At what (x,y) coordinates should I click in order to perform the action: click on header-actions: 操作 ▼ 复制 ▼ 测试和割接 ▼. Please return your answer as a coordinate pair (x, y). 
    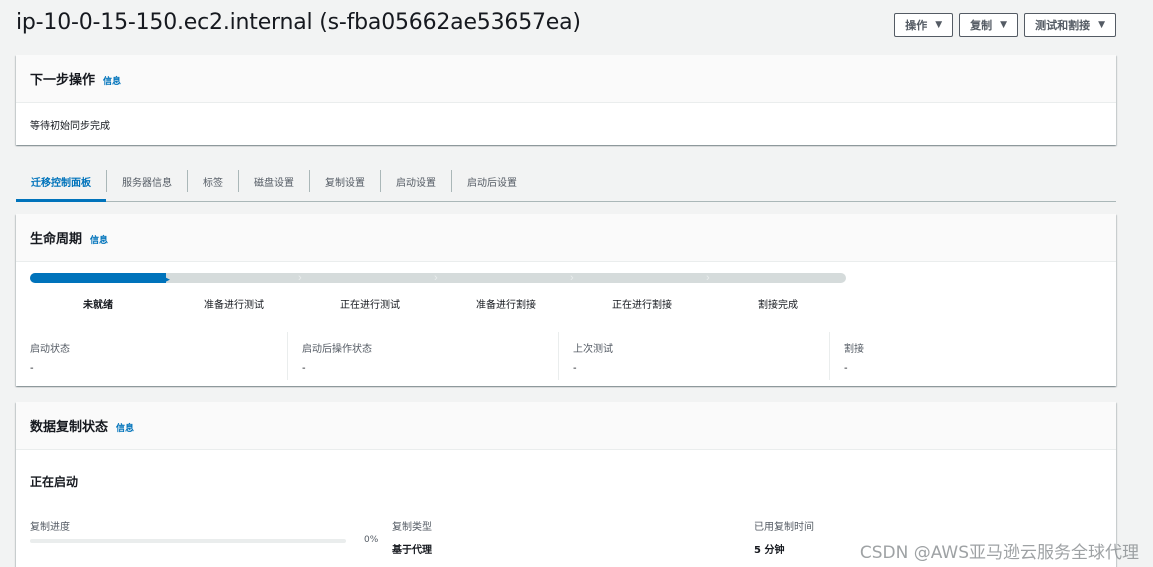
    Looking at the image, I should click on (1005, 25).